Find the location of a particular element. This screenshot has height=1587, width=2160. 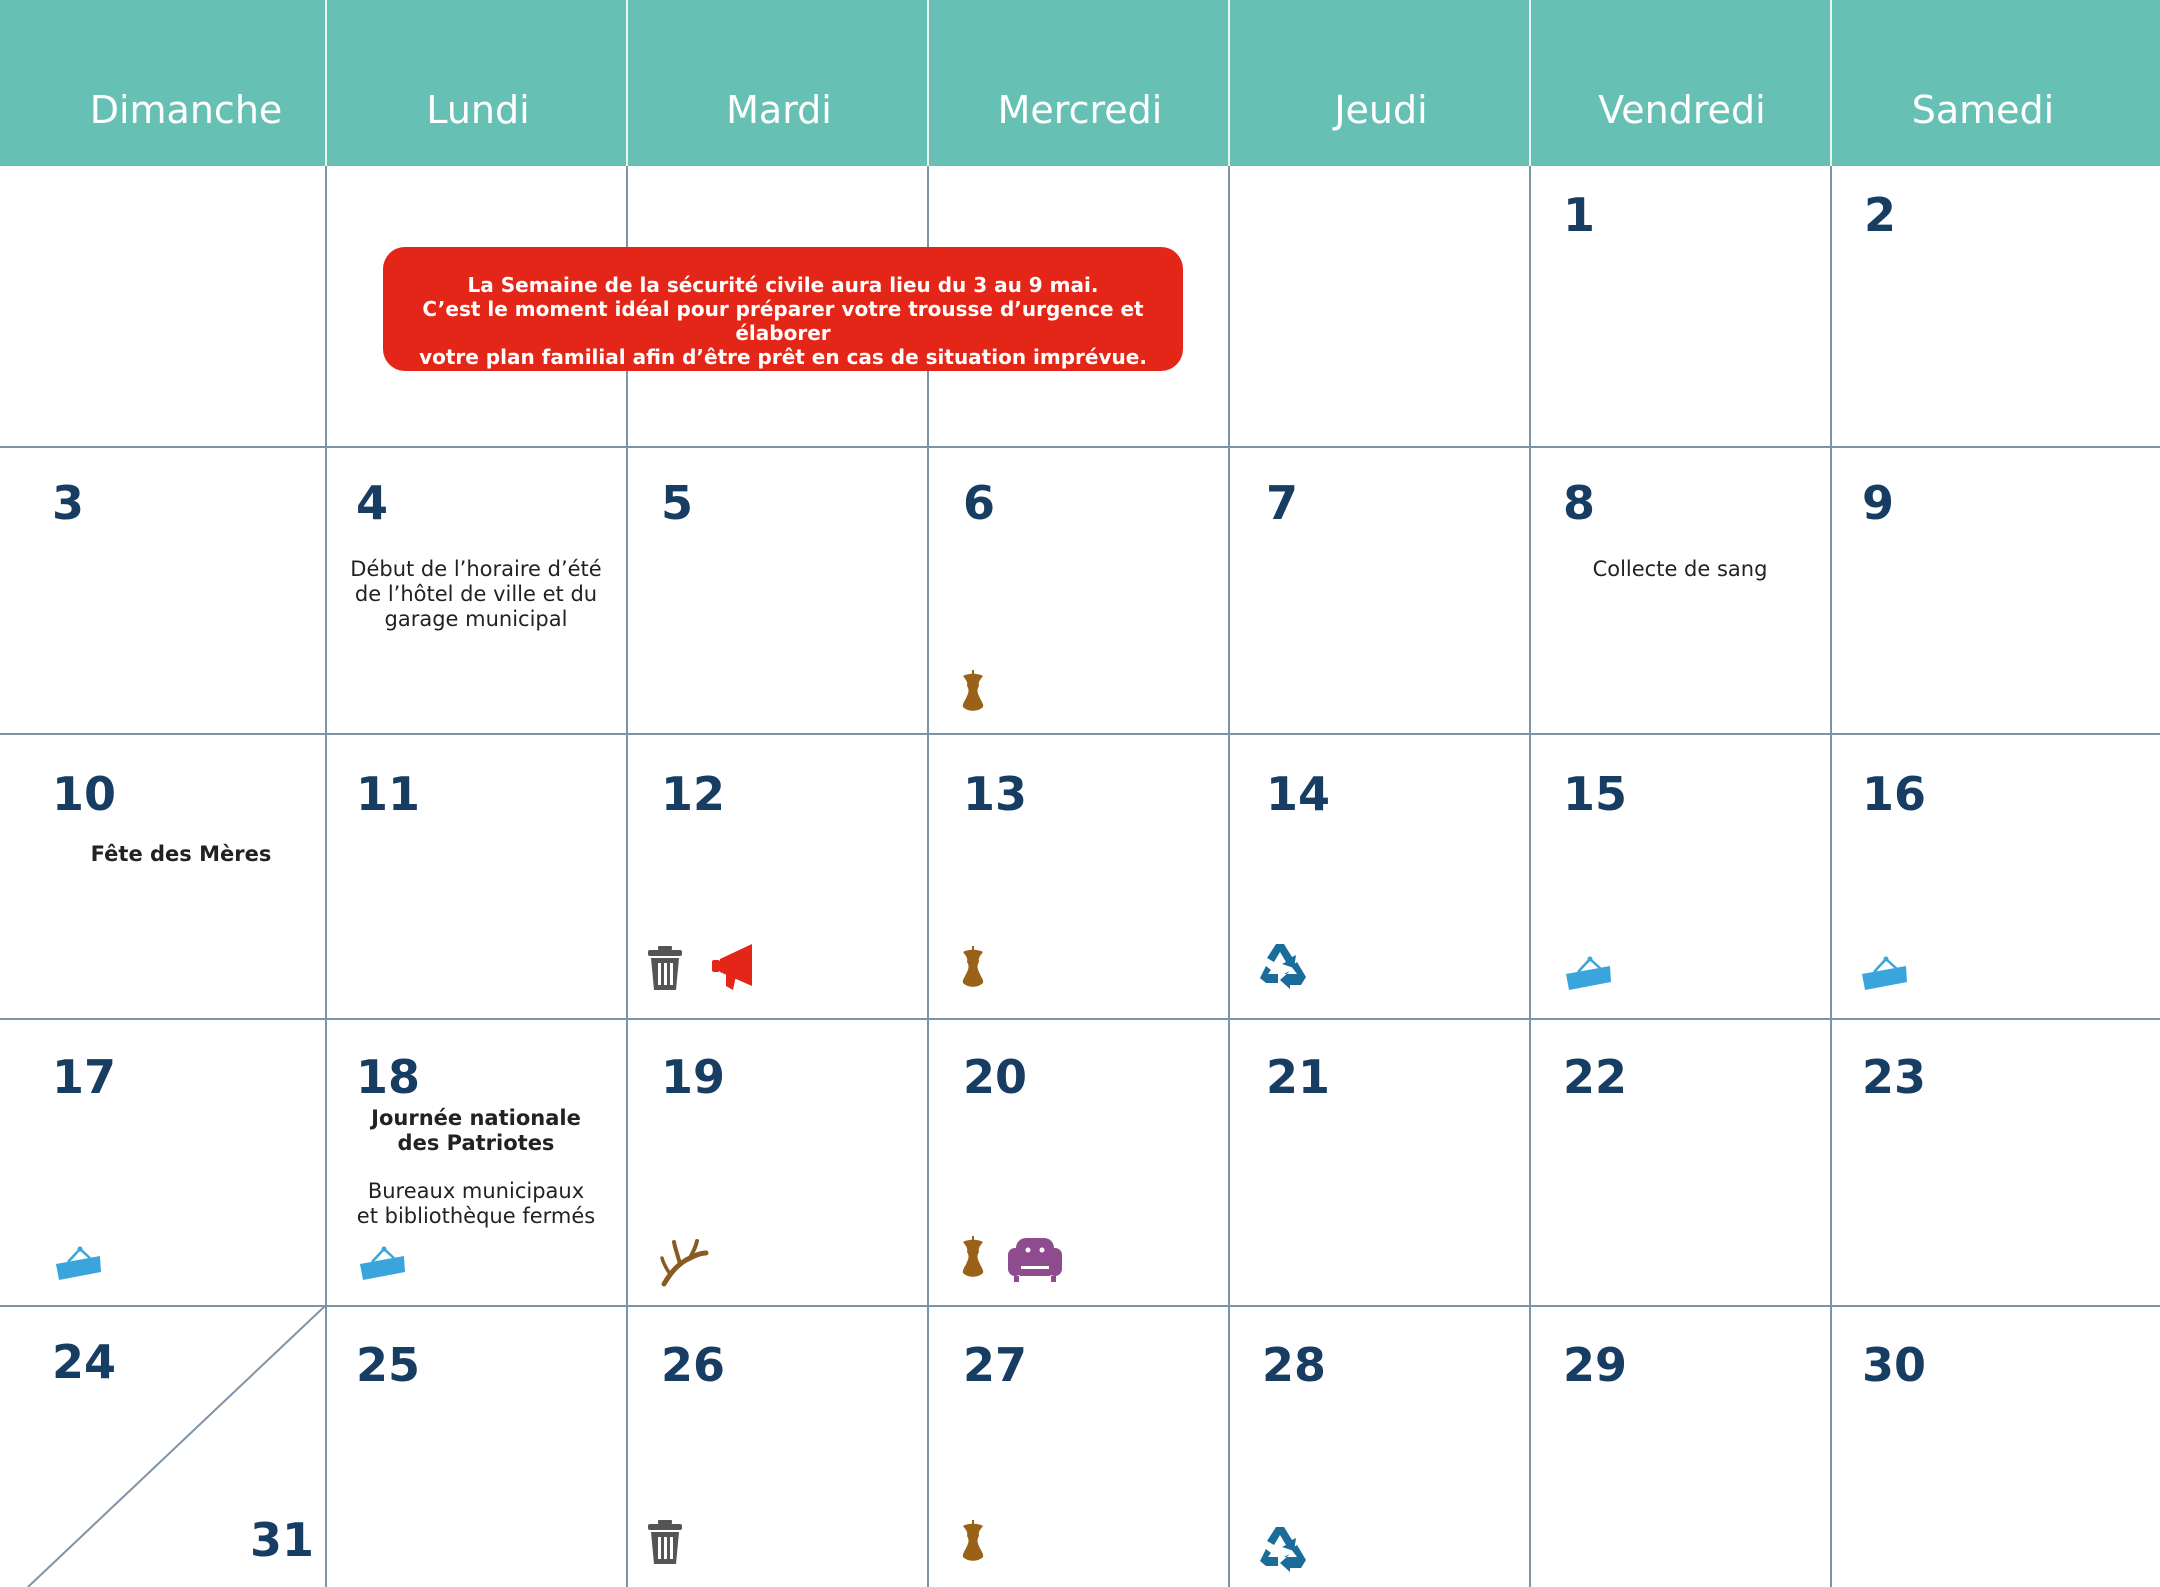

day-number: 7 is located at coordinates (1282, 503).